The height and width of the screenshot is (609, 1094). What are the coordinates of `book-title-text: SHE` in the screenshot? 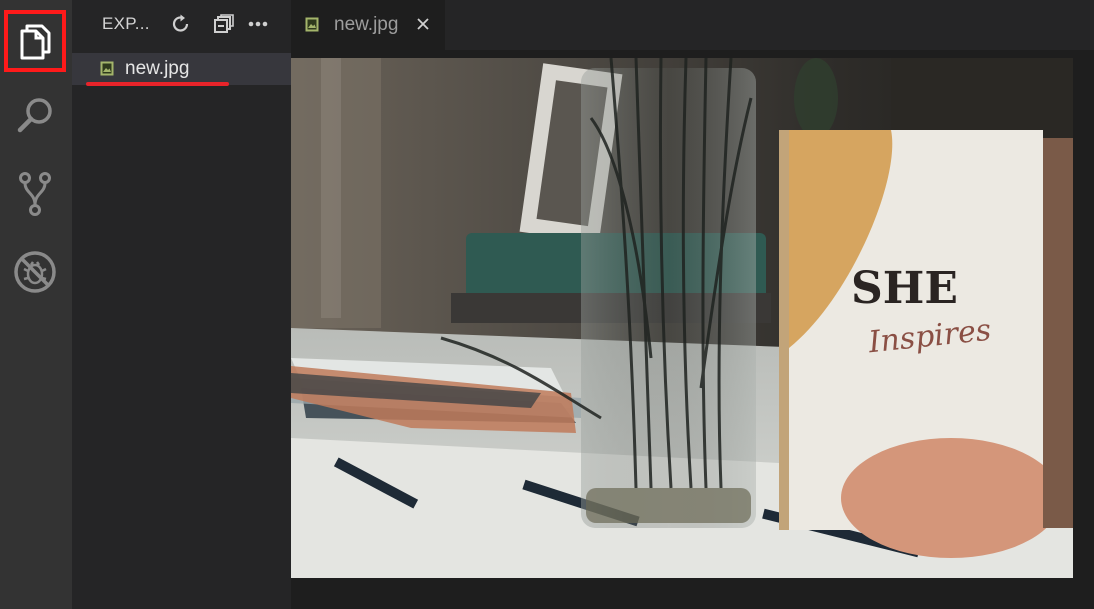 It's located at (904, 288).